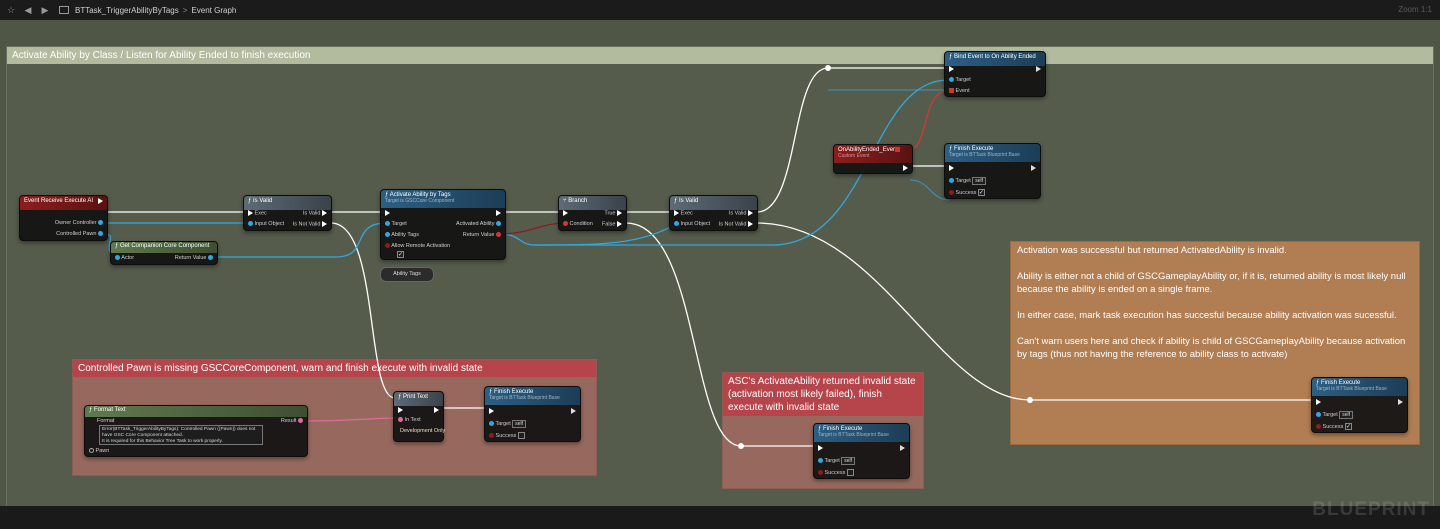  Describe the element at coordinates (400, 254) in the screenshot. I see `allow-remote-checkbox: ✓` at that location.